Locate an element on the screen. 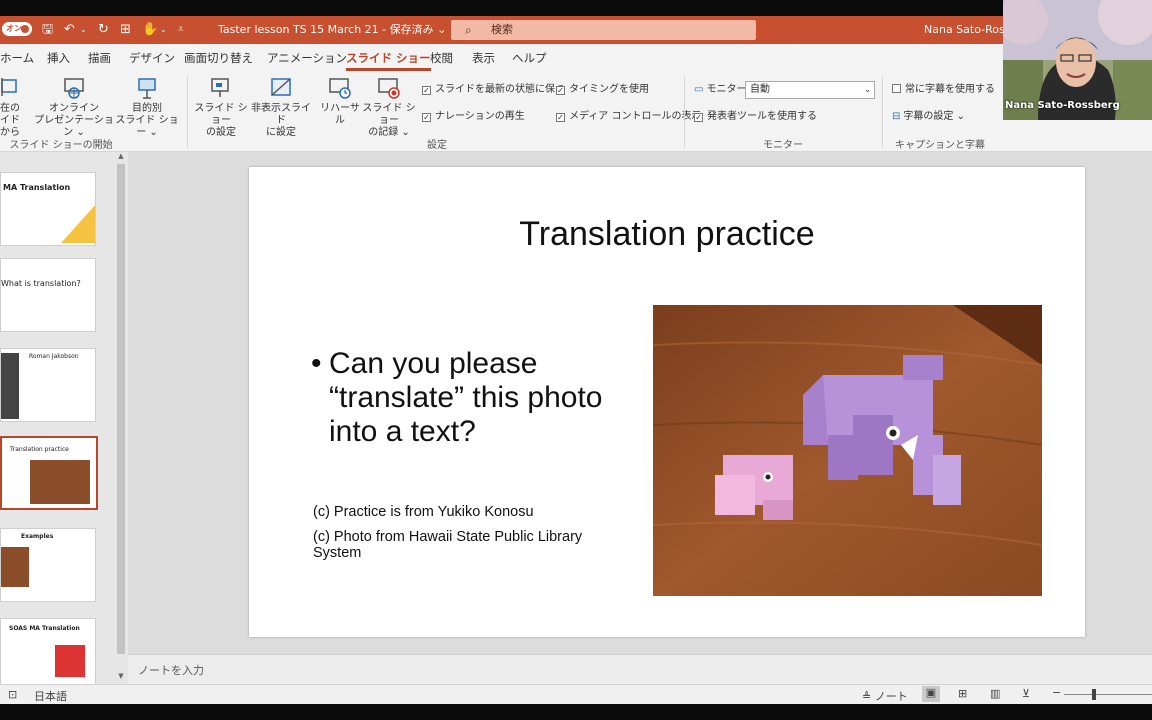  record-slideshow-button: スライド ショー の記録 ⌄ is located at coordinates (389, 107).